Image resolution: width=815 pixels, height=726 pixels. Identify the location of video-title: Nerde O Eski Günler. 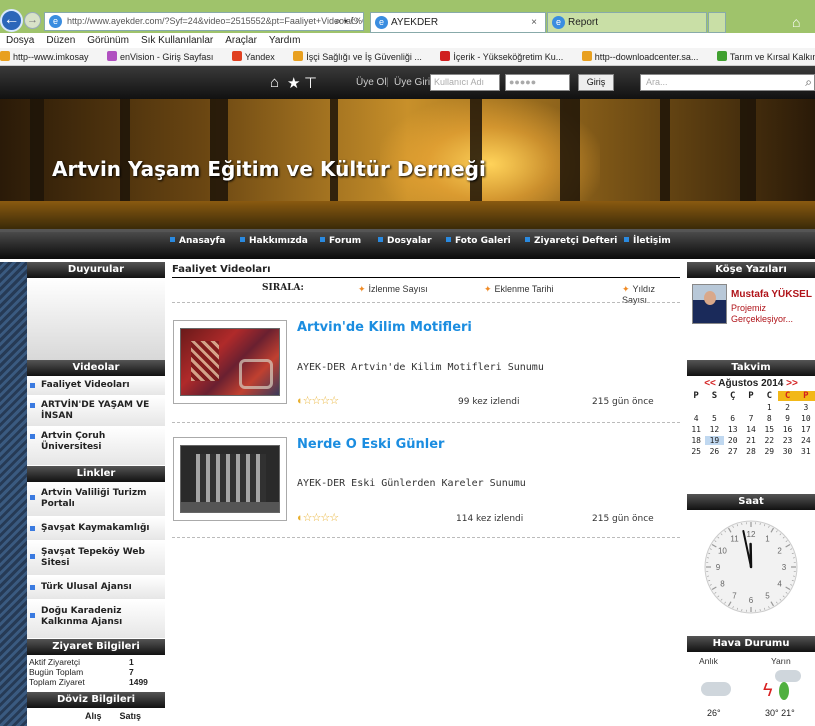
(370, 444).